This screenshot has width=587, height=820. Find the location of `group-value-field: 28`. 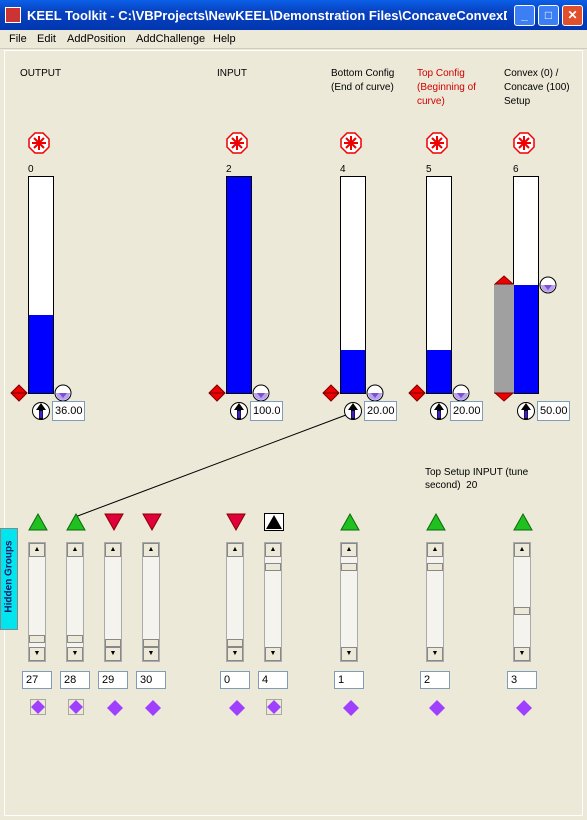

group-value-field: 28 is located at coordinates (75, 680).